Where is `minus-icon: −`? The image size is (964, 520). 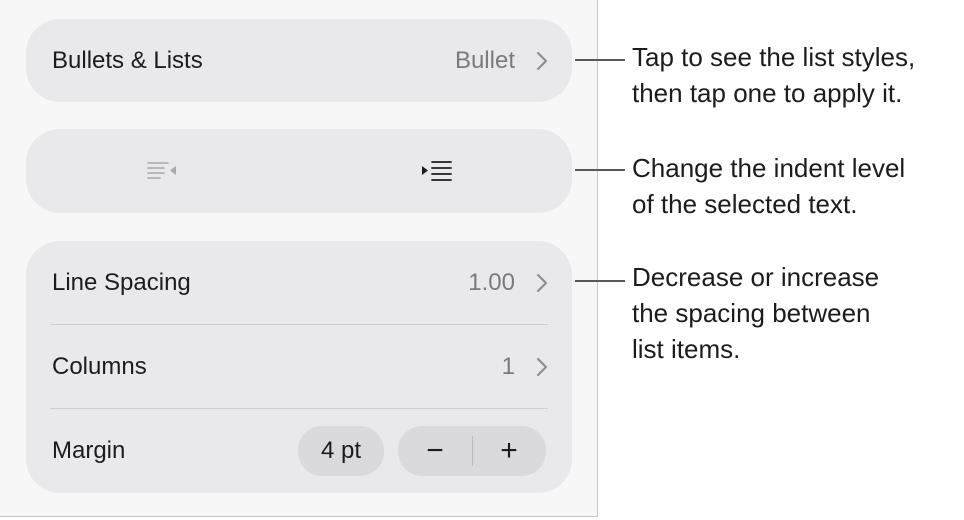 minus-icon: − is located at coordinates (435, 450).